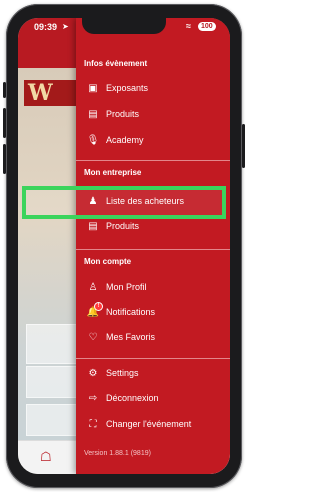 The width and height of the screenshot is (320, 492). What do you see at coordinates (124, 26) in the screenshot?
I see `notch` at bounding box center [124, 26].